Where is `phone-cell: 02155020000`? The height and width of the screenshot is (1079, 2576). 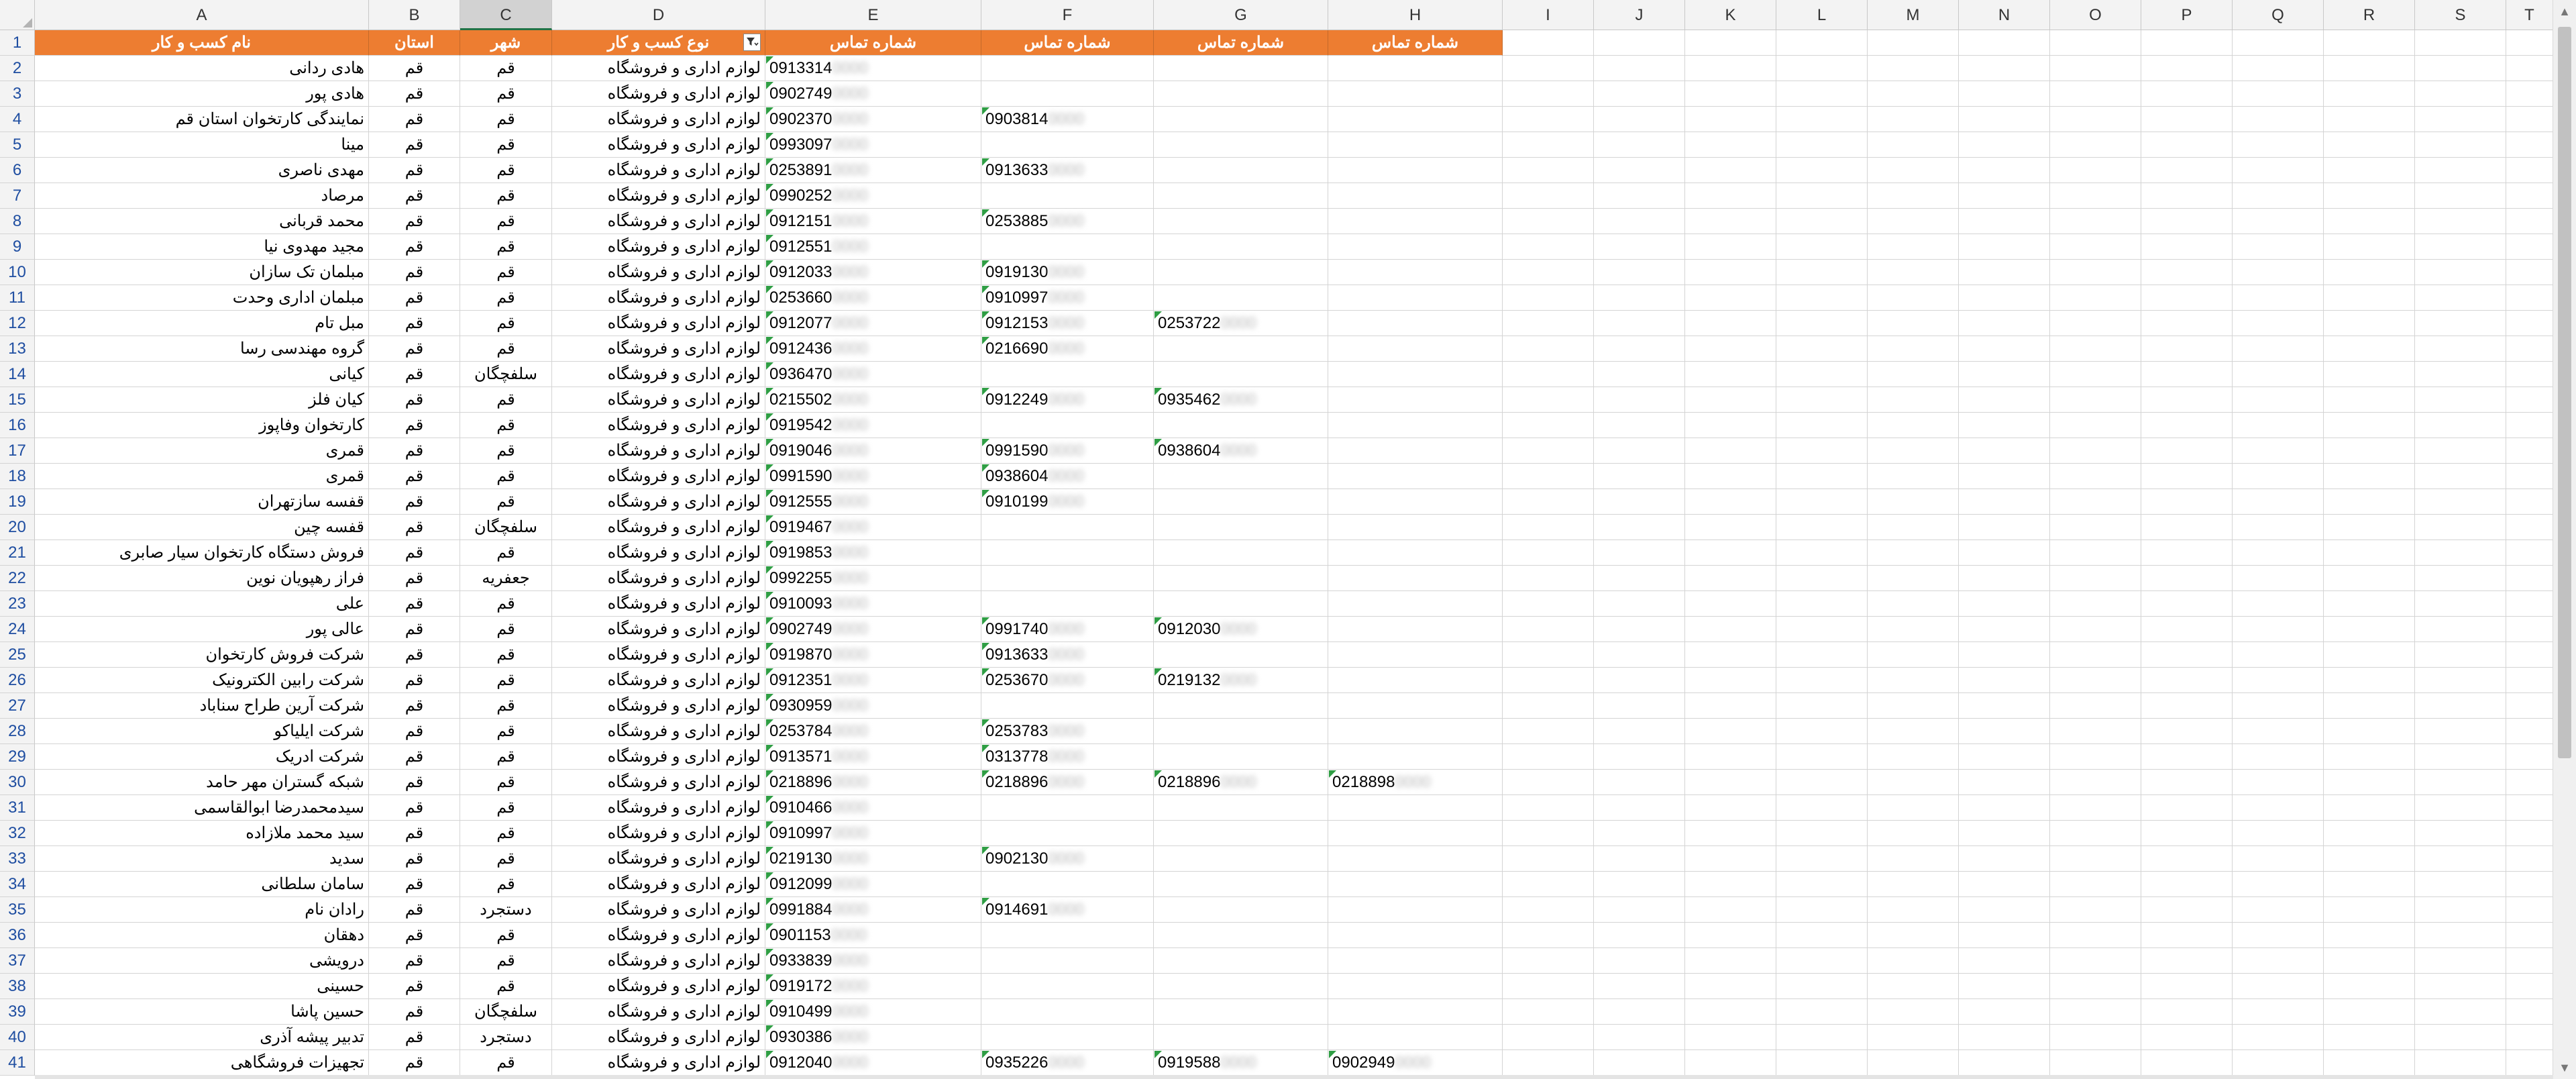
phone-cell: 02155020000 is located at coordinates (873, 400).